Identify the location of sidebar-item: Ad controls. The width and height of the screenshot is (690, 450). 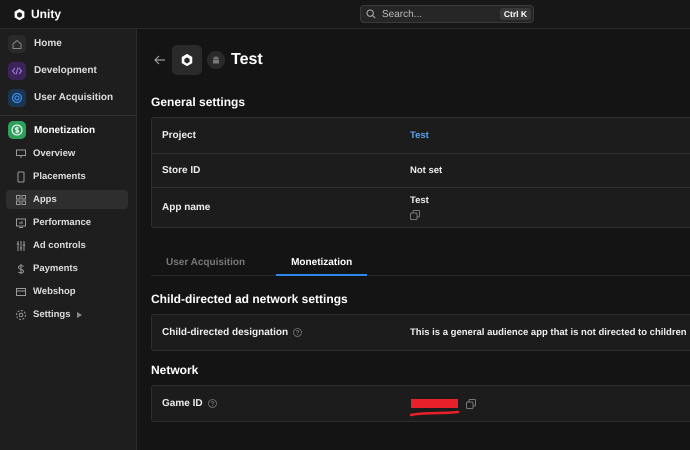
(67, 245).